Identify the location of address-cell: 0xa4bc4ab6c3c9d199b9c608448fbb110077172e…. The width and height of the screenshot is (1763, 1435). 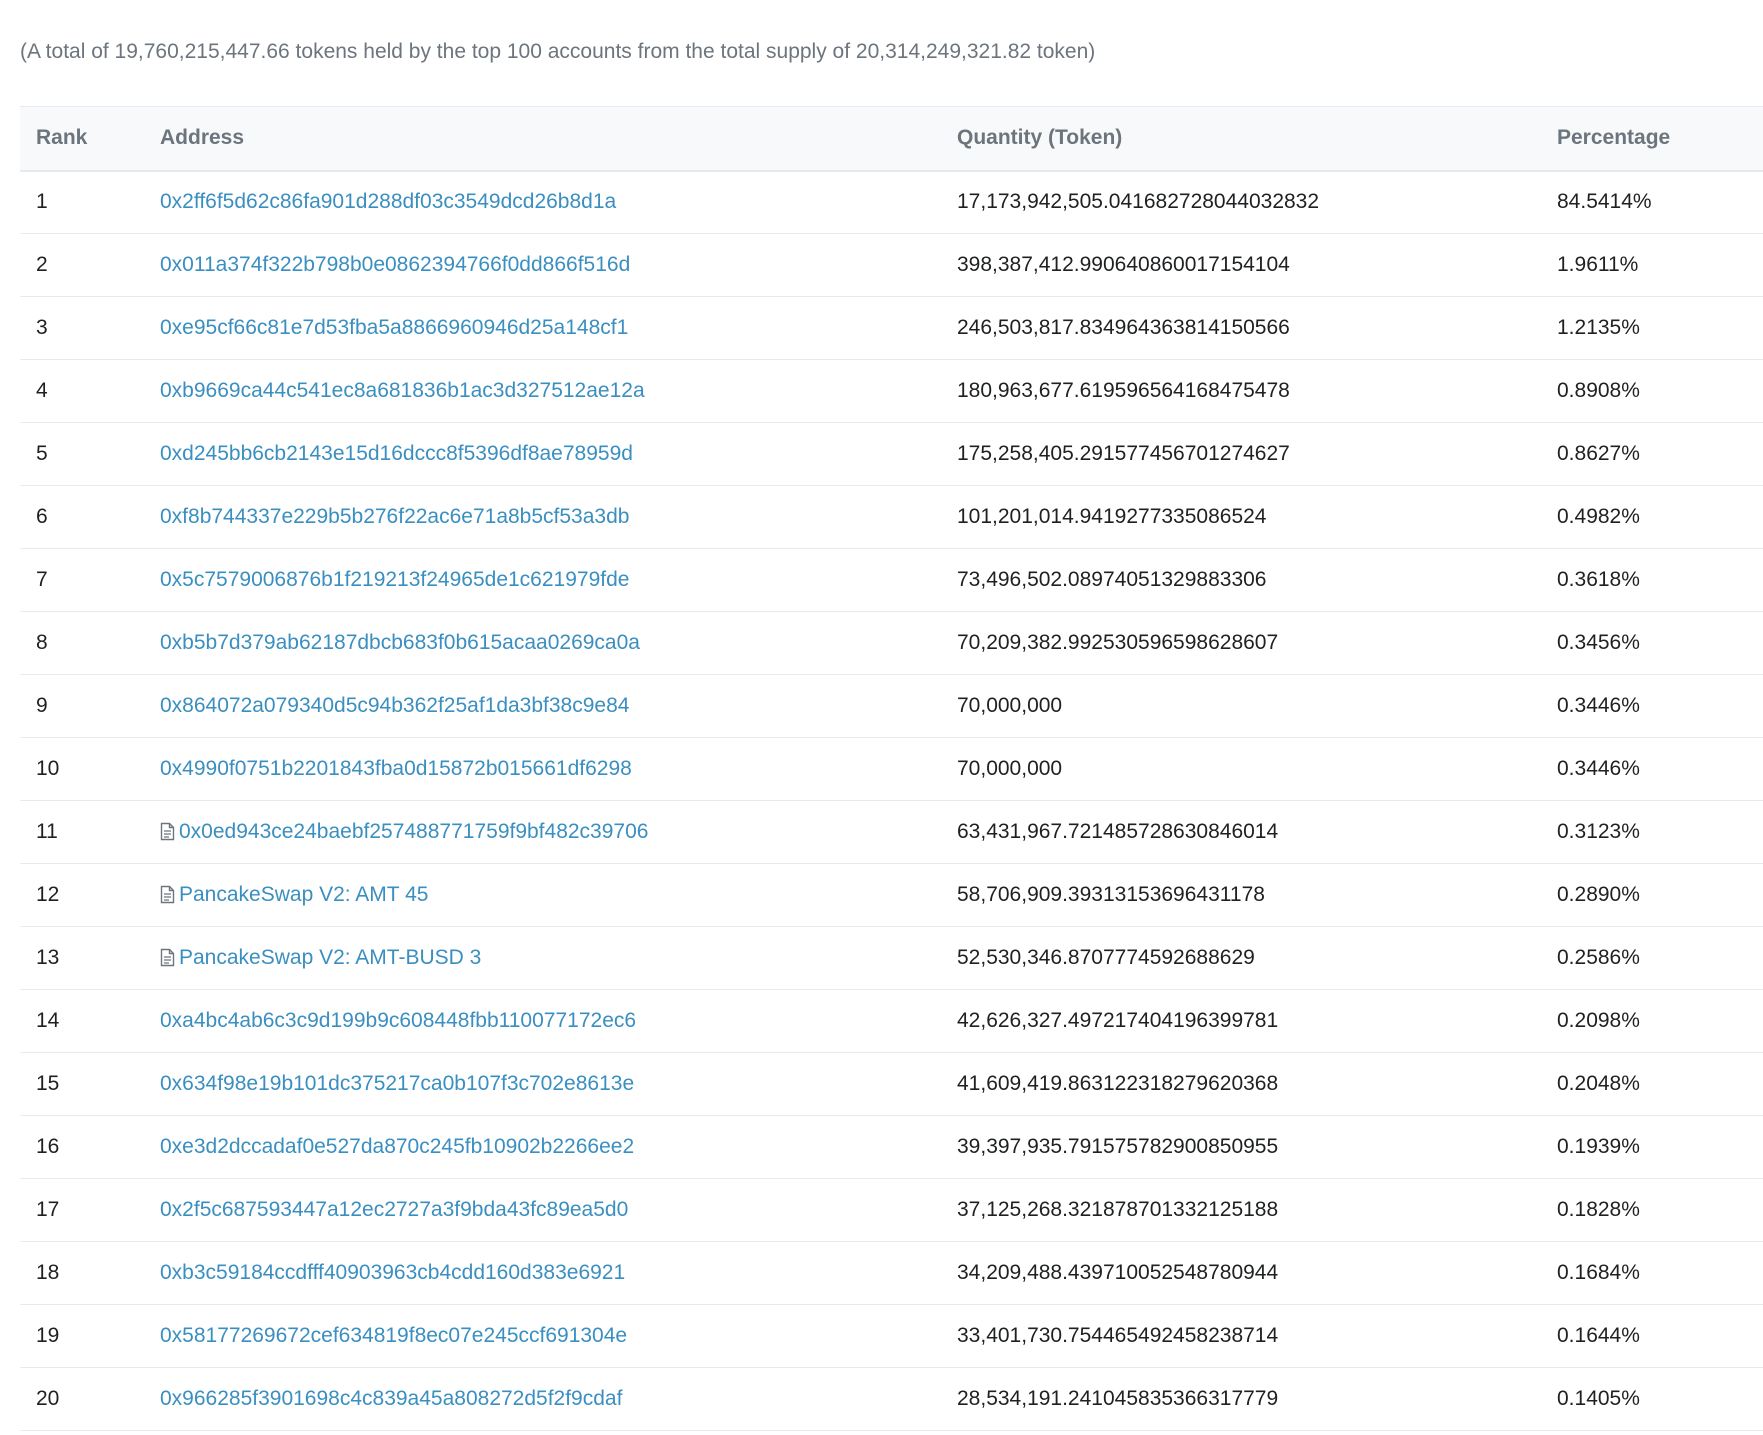
(558, 1021).